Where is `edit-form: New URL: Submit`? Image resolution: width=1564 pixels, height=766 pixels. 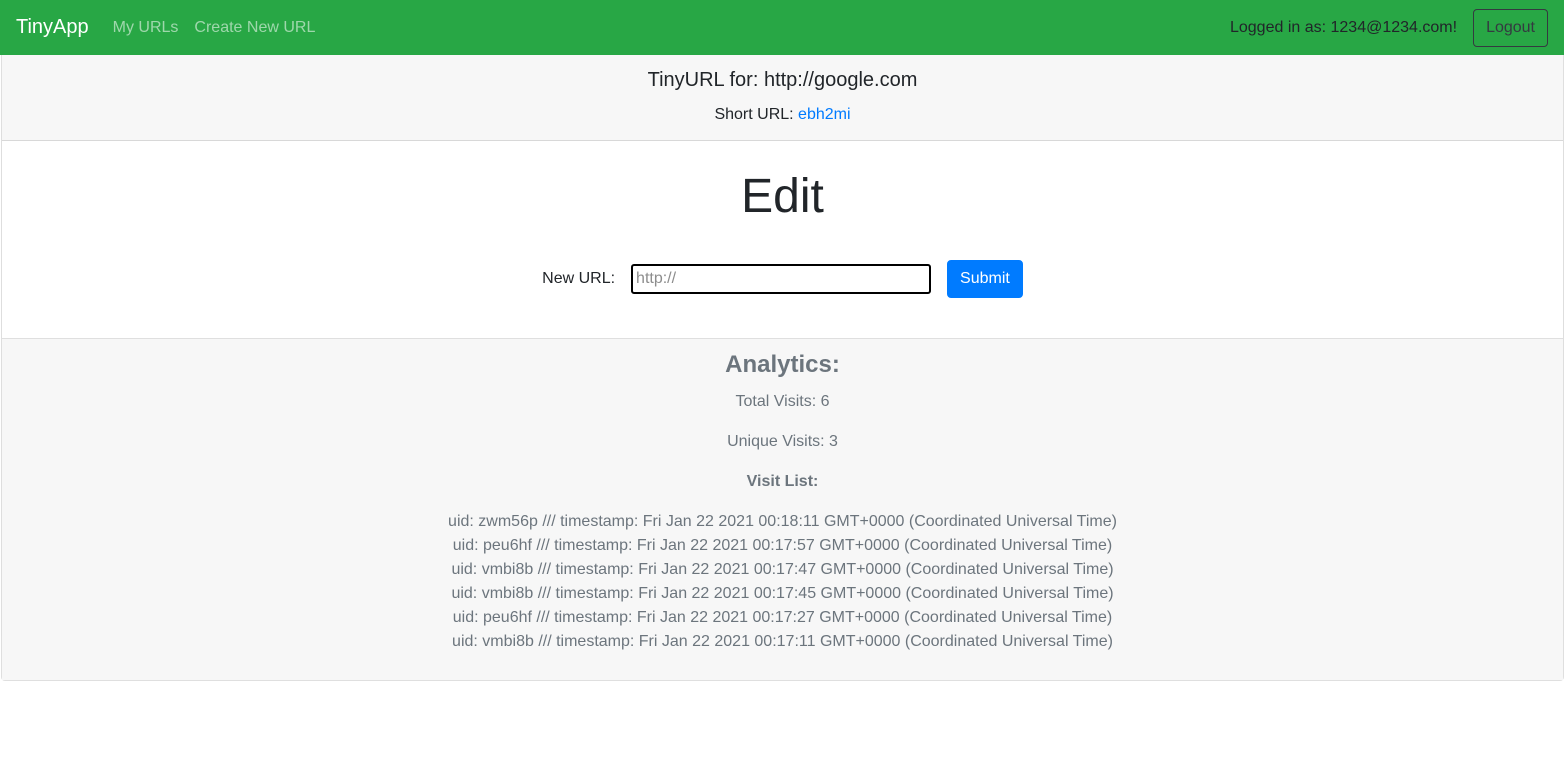
edit-form: New URL: Submit is located at coordinates (782, 279).